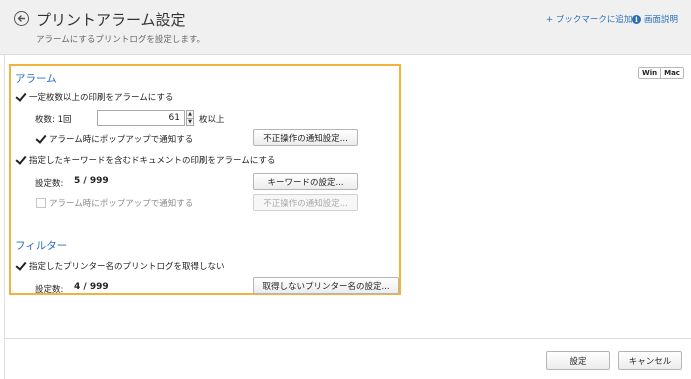 The width and height of the screenshot is (691, 379). What do you see at coordinates (661, 20) in the screenshot?
I see `screen-help-label: 画面説明` at bounding box center [661, 20].